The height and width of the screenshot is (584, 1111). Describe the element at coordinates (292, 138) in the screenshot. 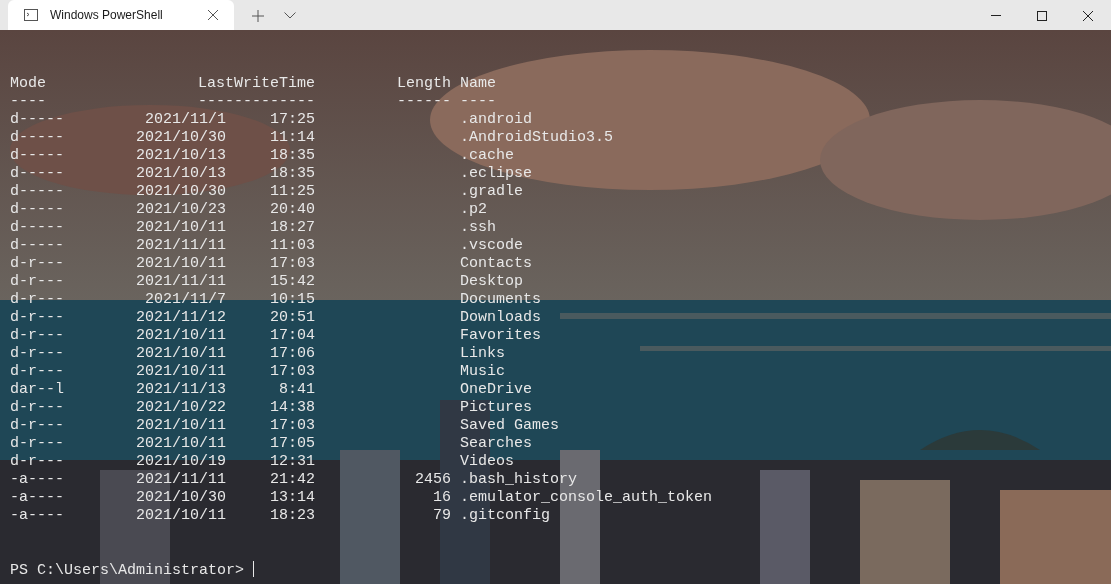

I see `time-text: 11:14` at that location.